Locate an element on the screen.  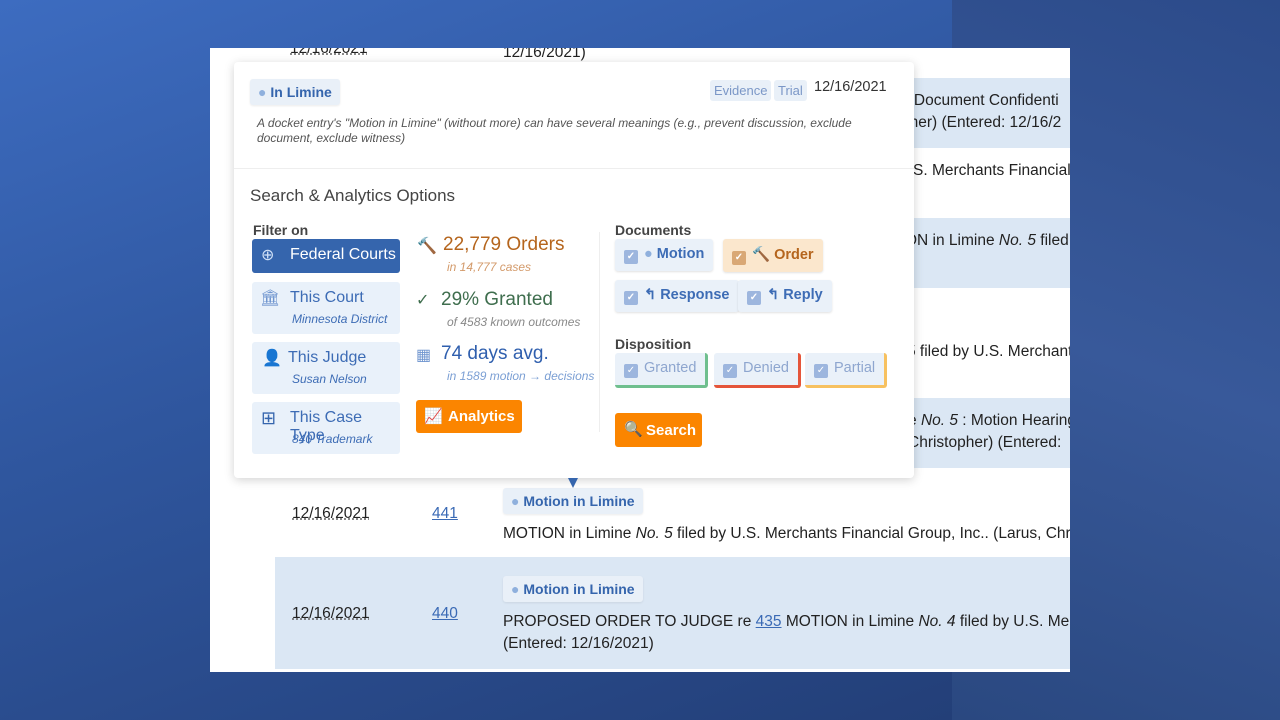
courthouse-icon: 🏛 is located at coordinates (270, 298).